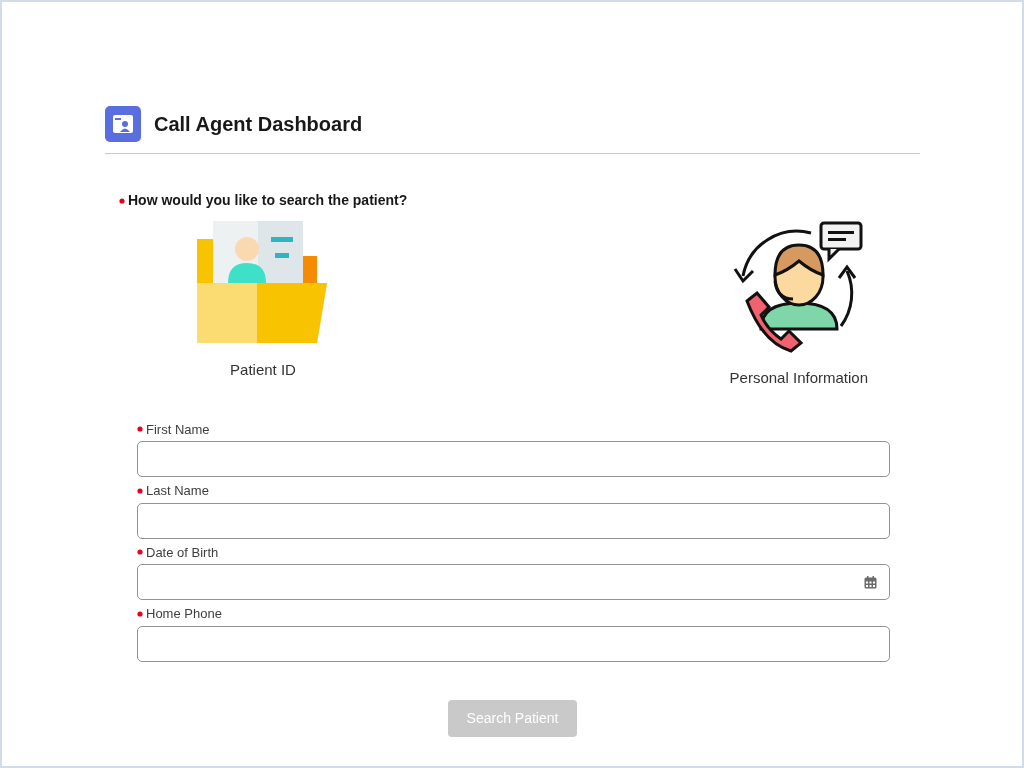  I want to click on page-title: Call Agent Dashboard, so click(258, 124).